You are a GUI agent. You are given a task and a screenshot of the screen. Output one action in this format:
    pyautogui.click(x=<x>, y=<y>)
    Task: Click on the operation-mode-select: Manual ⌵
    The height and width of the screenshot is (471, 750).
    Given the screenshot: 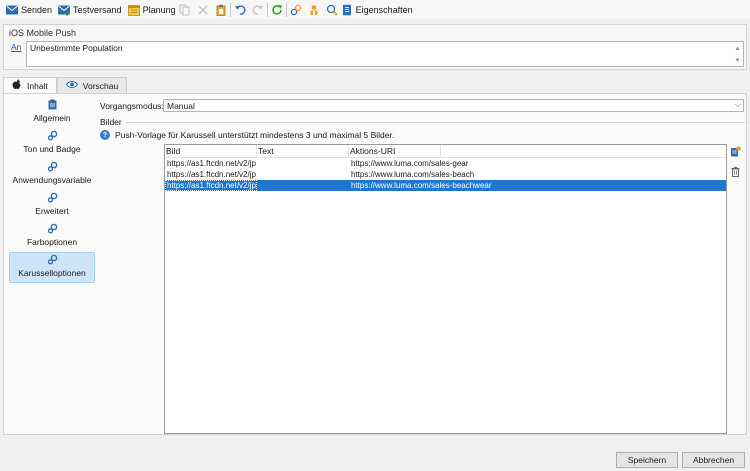 What is the action you would take?
    pyautogui.click(x=453, y=105)
    